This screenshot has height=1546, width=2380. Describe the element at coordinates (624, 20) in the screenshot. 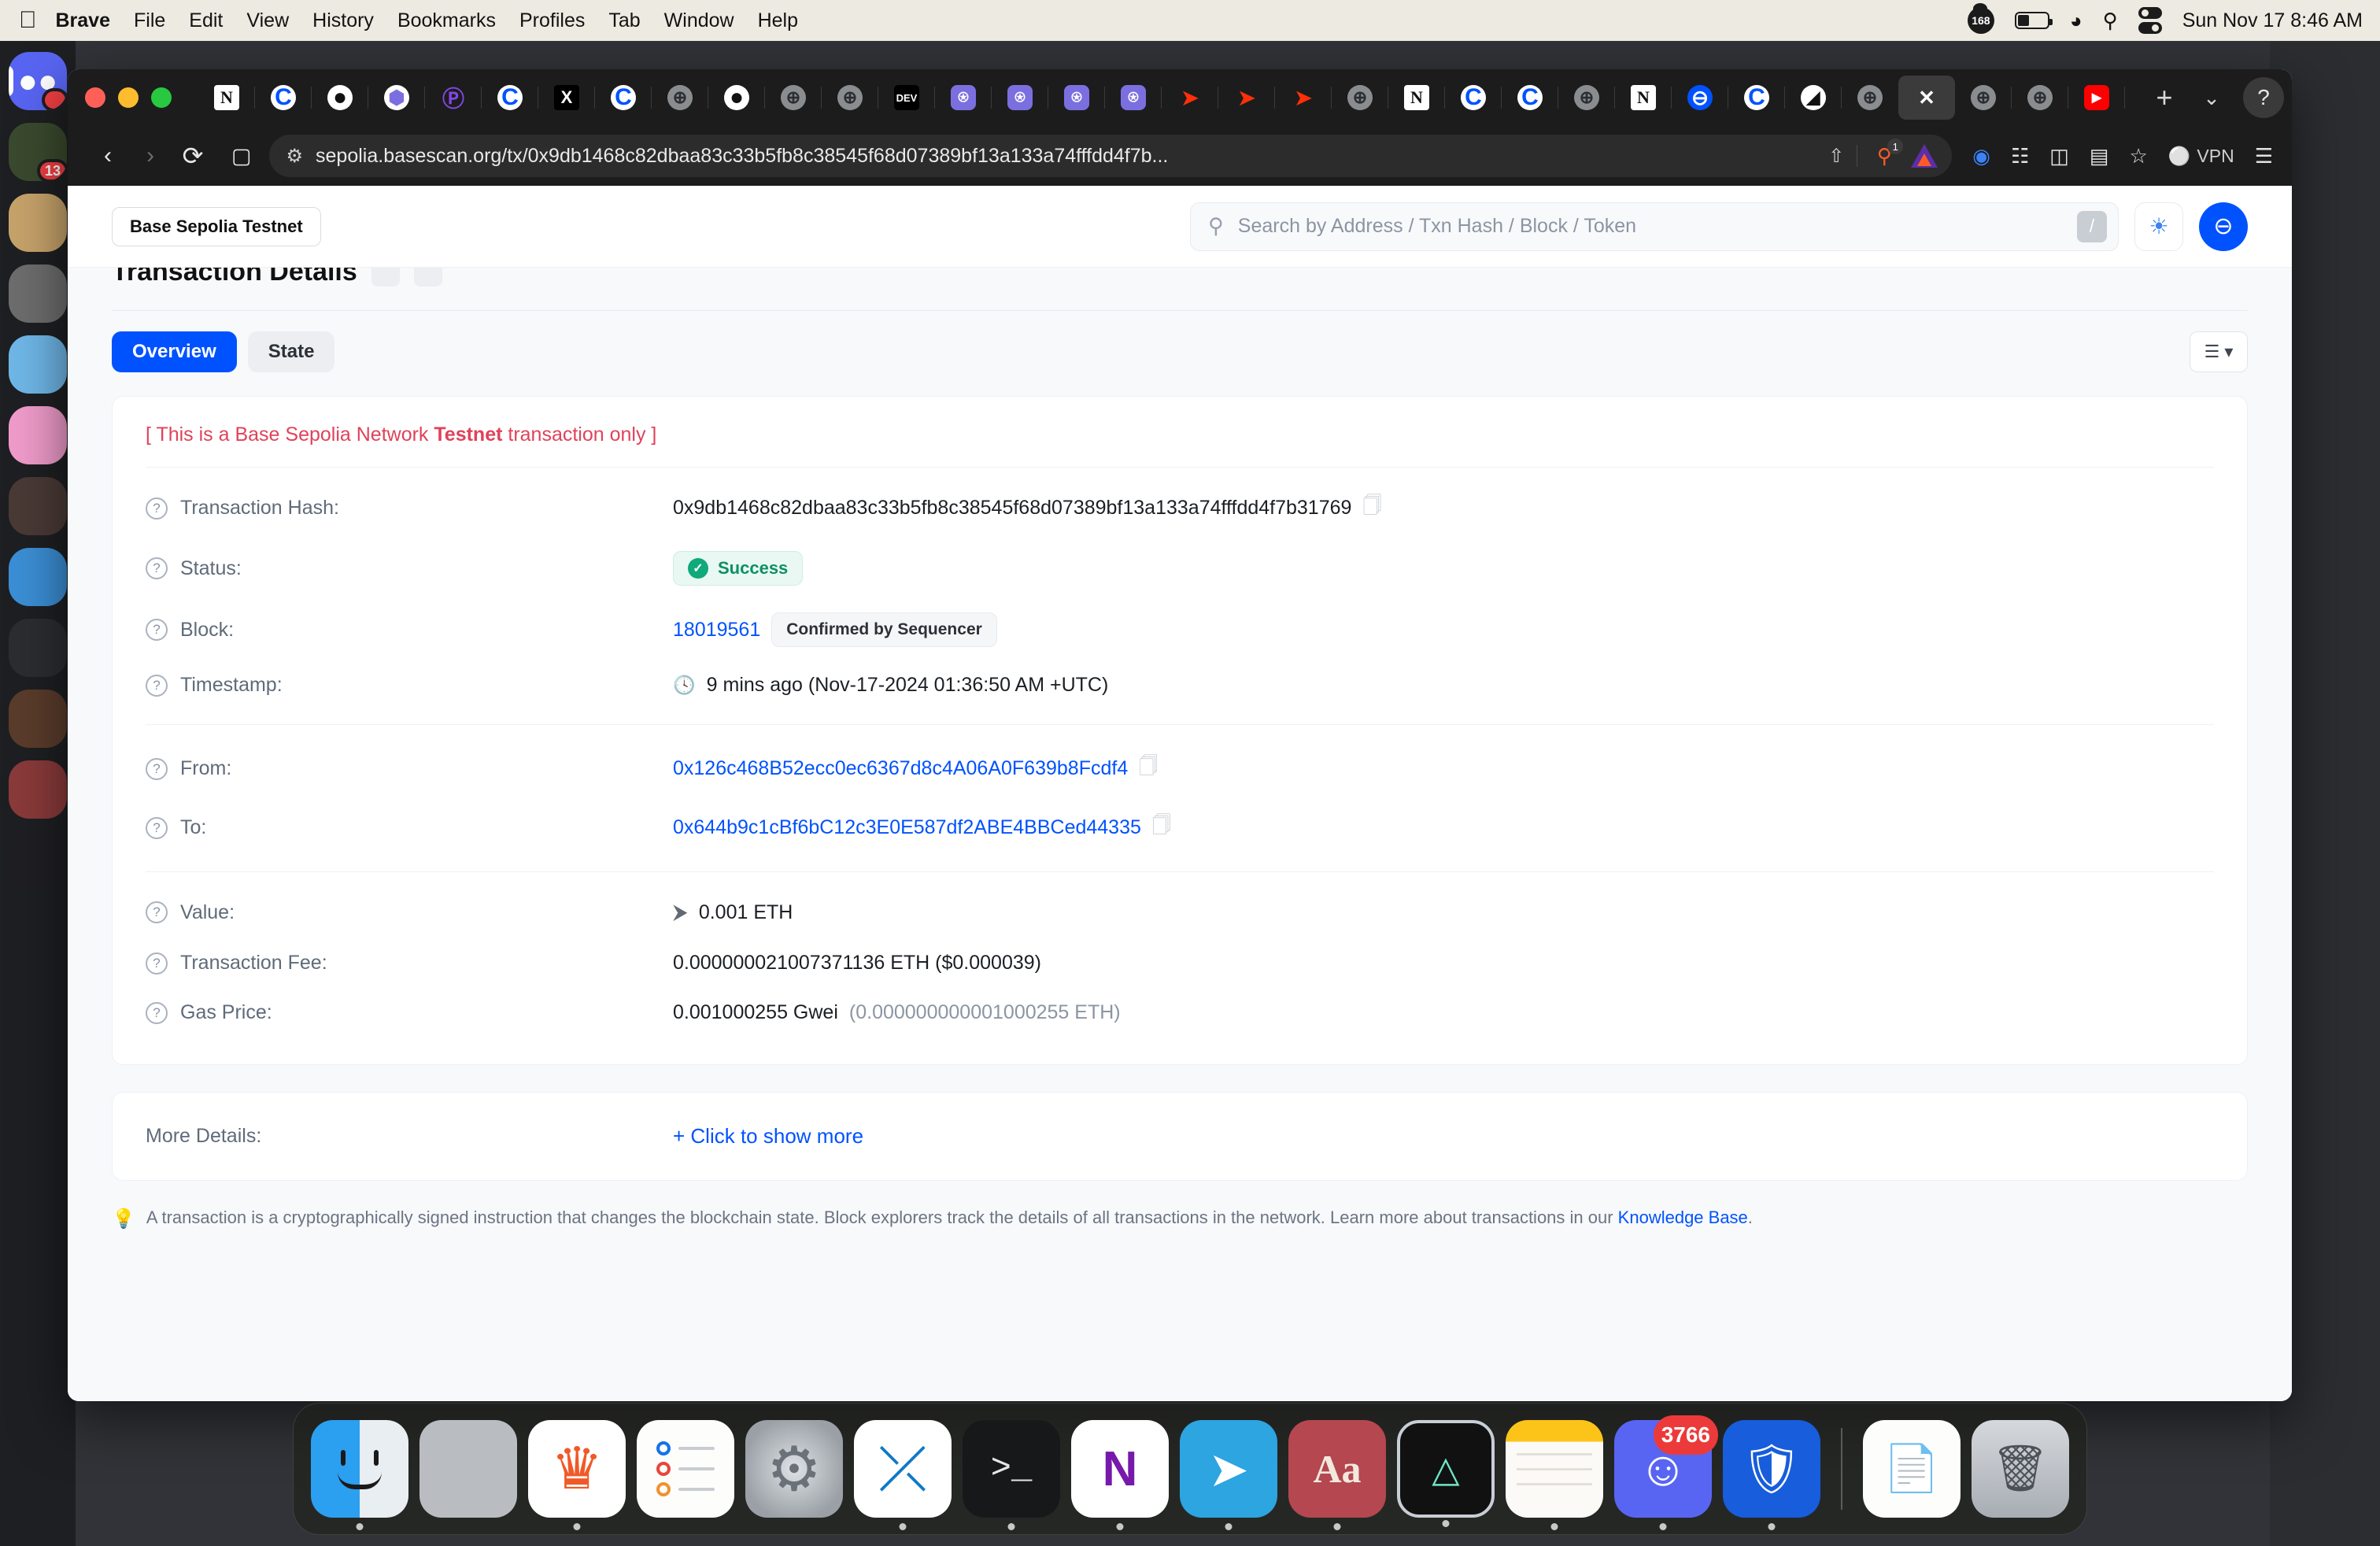

I see `menu-item-tab: Tab` at that location.